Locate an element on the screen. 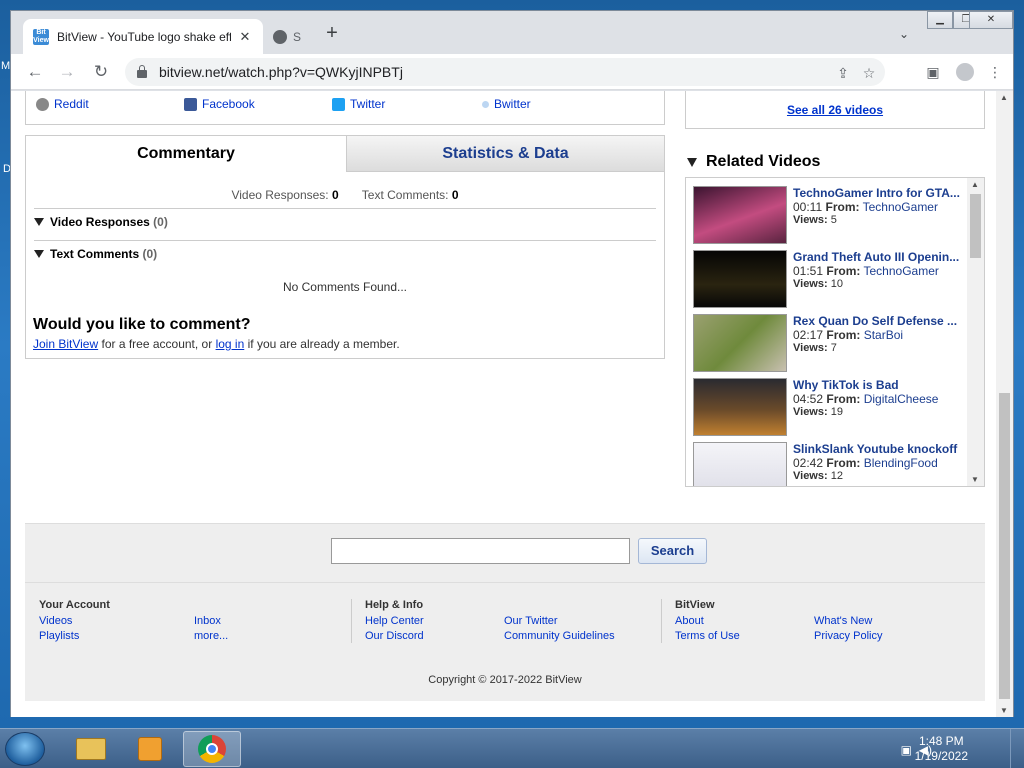 The image size is (1024, 768). video-views: Views: 19 is located at coordinates (818, 412).